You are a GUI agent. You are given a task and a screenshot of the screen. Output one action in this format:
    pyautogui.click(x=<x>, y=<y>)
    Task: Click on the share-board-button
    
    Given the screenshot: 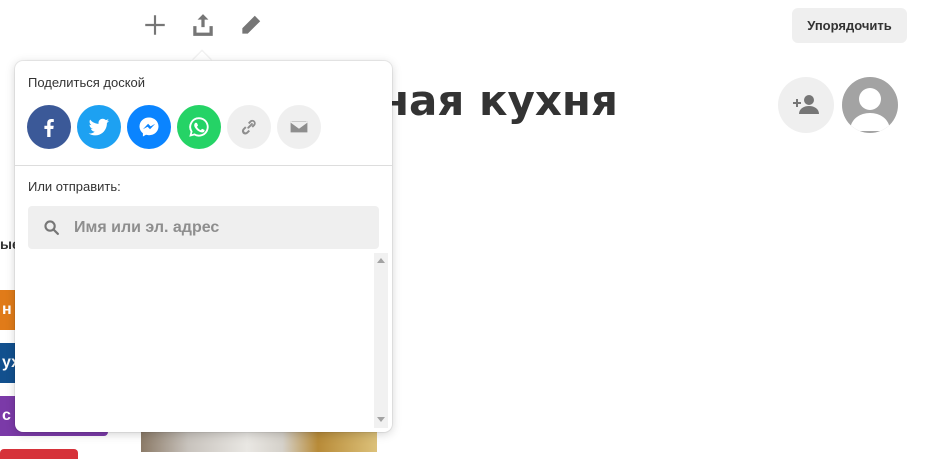 What is the action you would take?
    pyautogui.click(x=203, y=25)
    